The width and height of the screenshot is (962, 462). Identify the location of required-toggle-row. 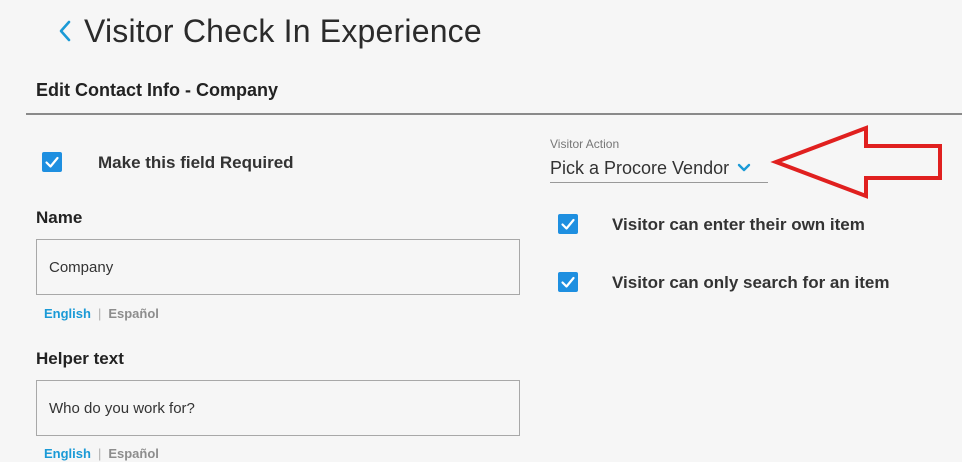
(52, 162).